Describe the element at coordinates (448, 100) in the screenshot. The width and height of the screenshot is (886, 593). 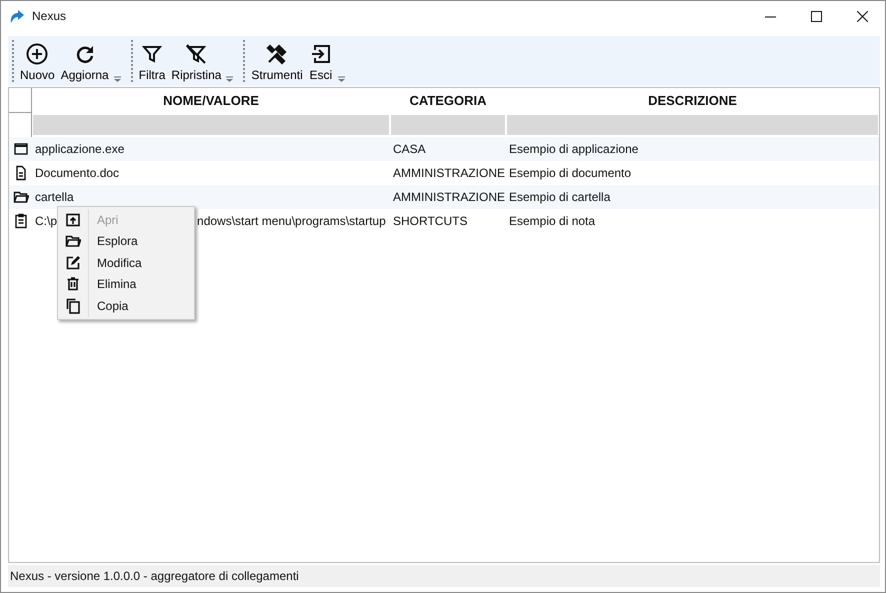
I see `column-header: CATEGORIA` at that location.